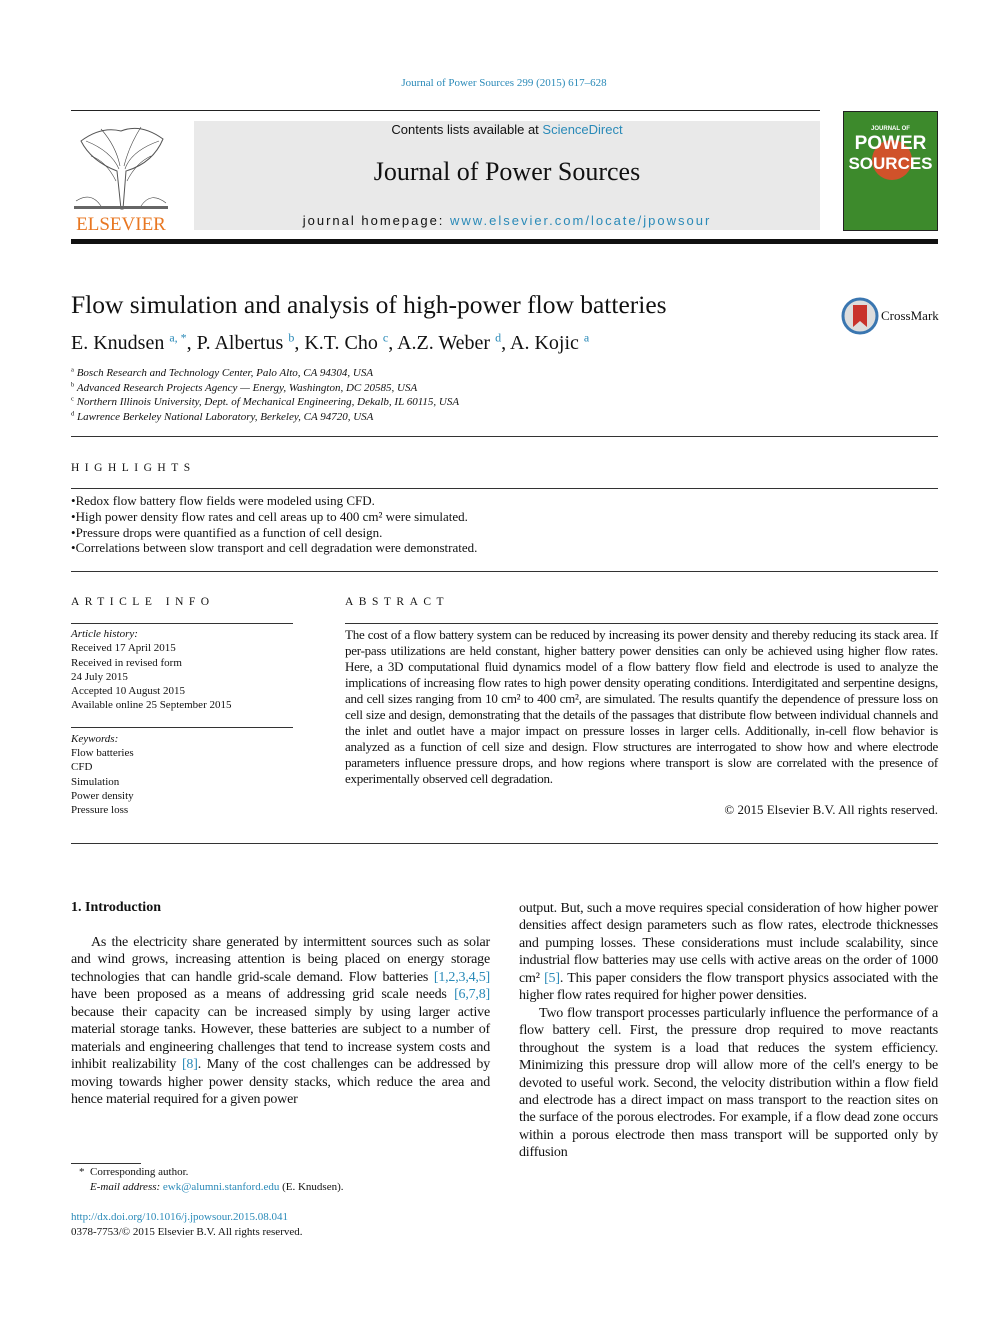  I want to click on footnote-marker: *, so click(82, 1172).